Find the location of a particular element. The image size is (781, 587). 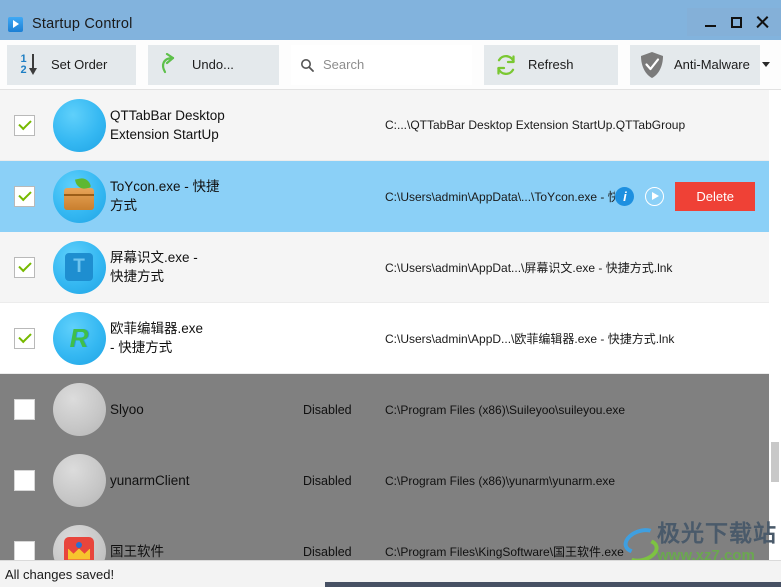

item-name-line1: 欧菲编辑器.exe is located at coordinates (157, 328).